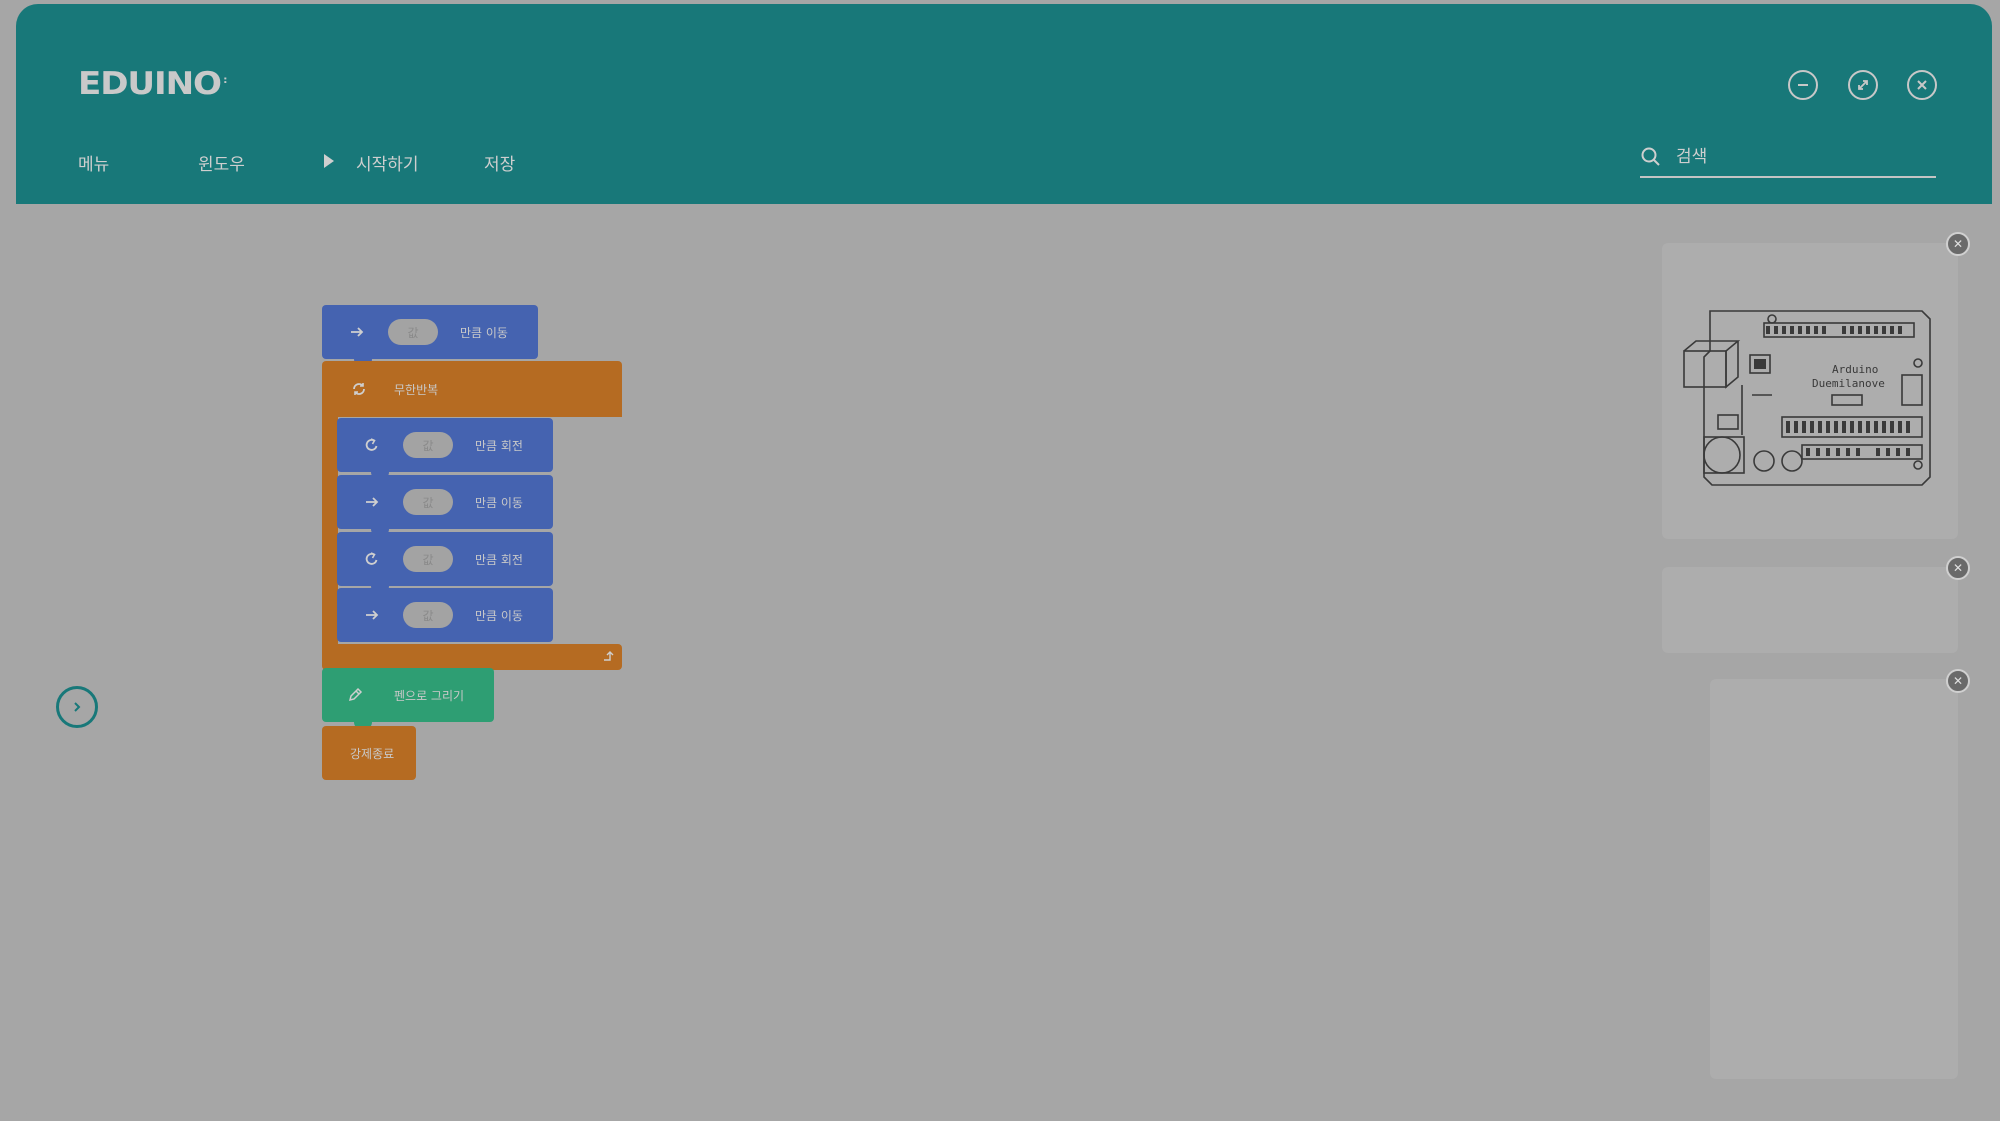  Describe the element at coordinates (416, 389) in the screenshot. I see `block-label: 무한반복` at that location.